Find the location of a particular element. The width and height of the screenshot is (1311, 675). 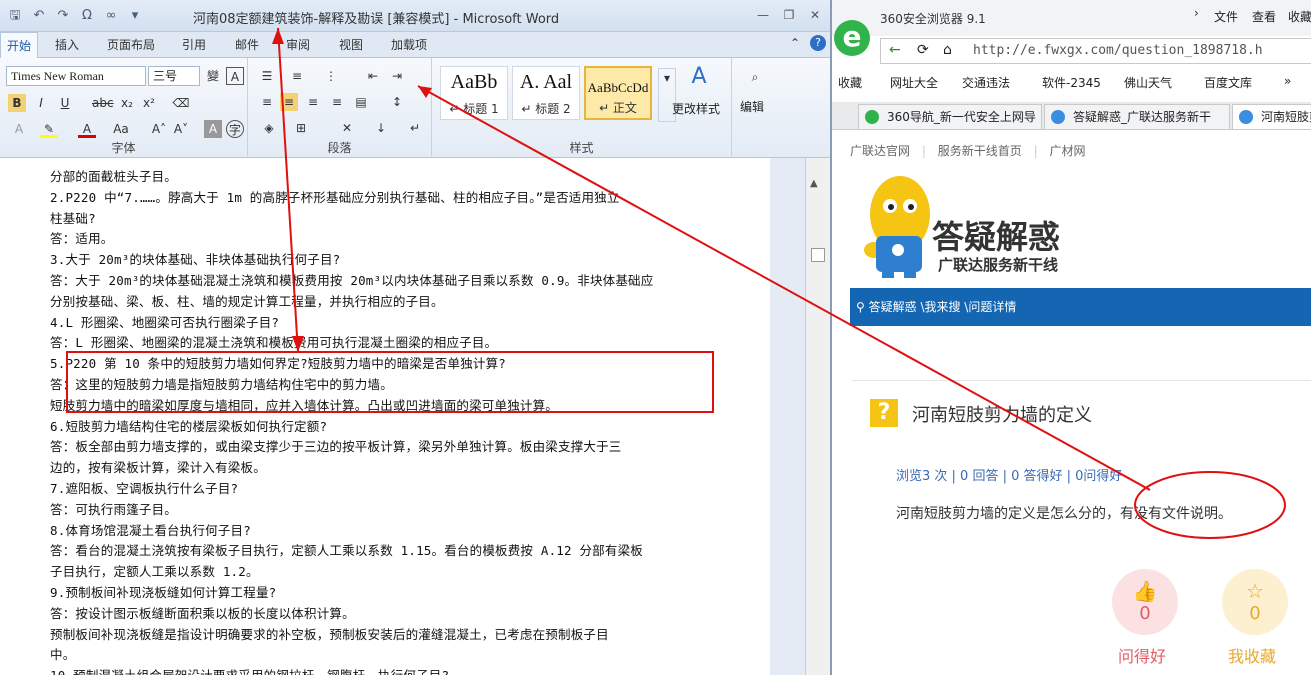

underline-icon: U is located at coordinates (65, 103).